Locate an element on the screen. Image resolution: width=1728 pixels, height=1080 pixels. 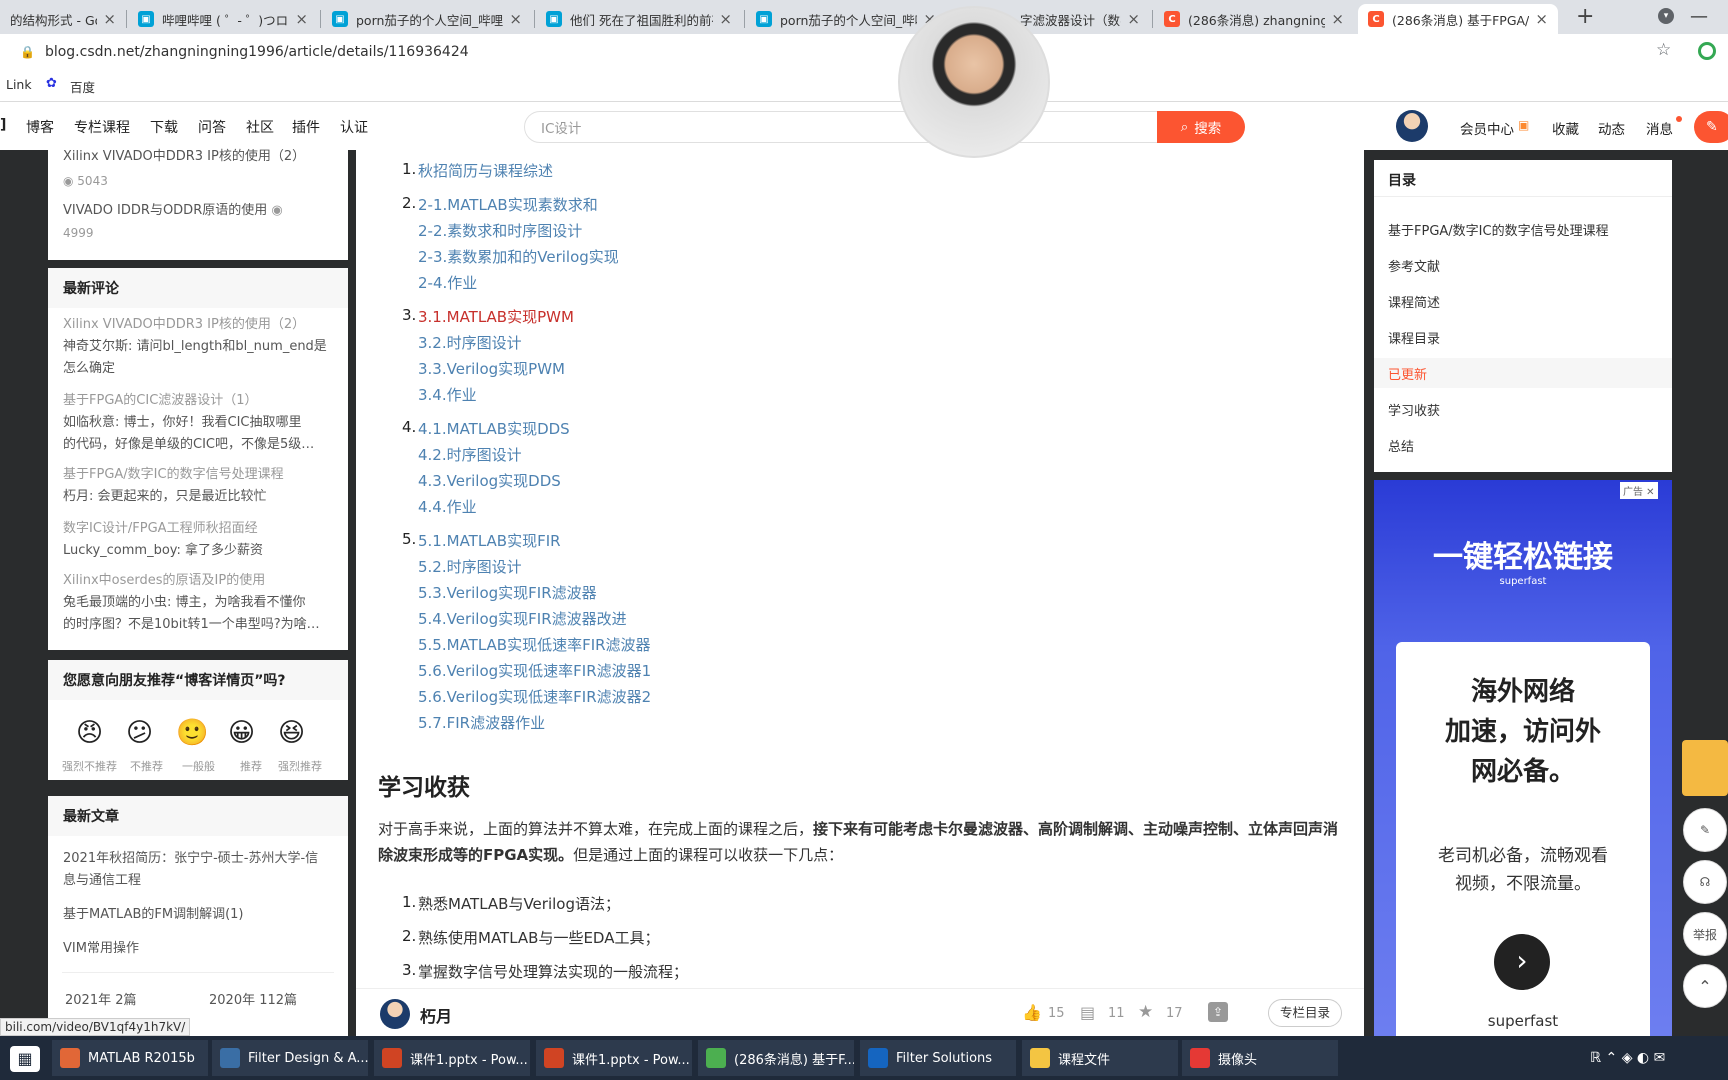
nav-favorites: 收藏 is located at coordinates (1565, 128).